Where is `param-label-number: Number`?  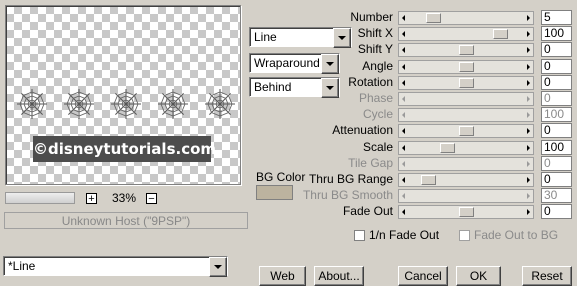 param-label-number: Number is located at coordinates (371, 17).